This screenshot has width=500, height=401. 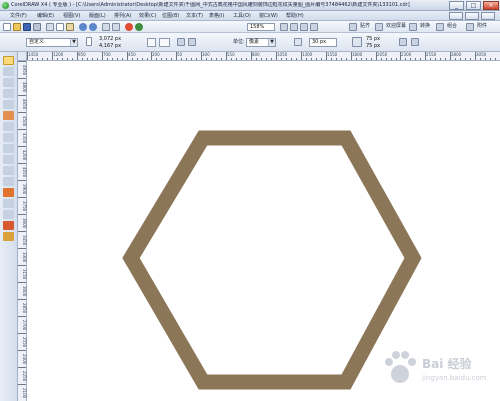 What do you see at coordinates (116, 27) in the screenshot?
I see `export-icon` at bounding box center [116, 27].